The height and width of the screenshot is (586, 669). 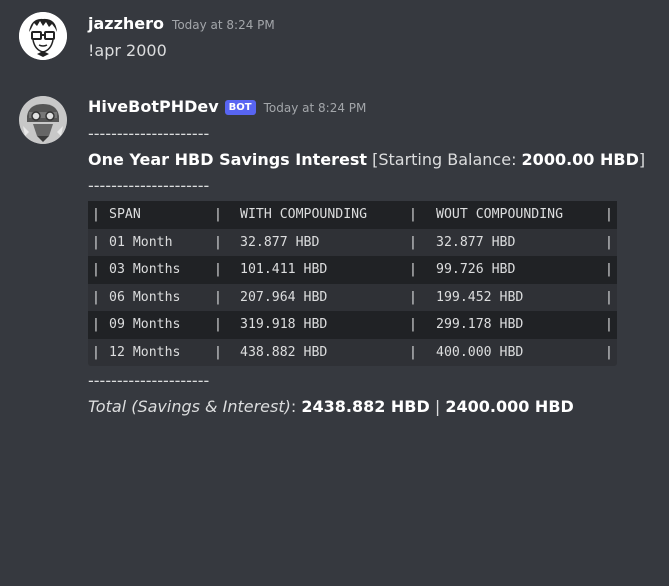 What do you see at coordinates (296, 406) in the screenshot?
I see `total-colon: :` at bounding box center [296, 406].